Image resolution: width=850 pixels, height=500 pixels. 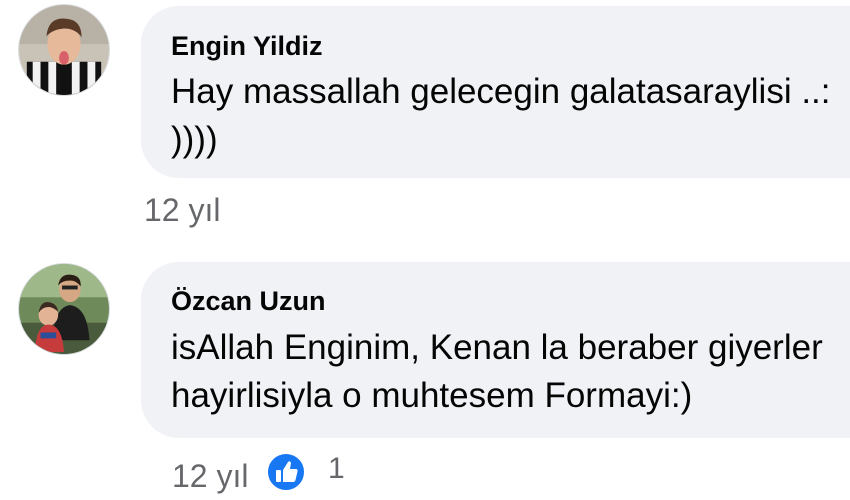 What do you see at coordinates (248, 301) in the screenshot?
I see `comment-author: Özcan Uzun` at bounding box center [248, 301].